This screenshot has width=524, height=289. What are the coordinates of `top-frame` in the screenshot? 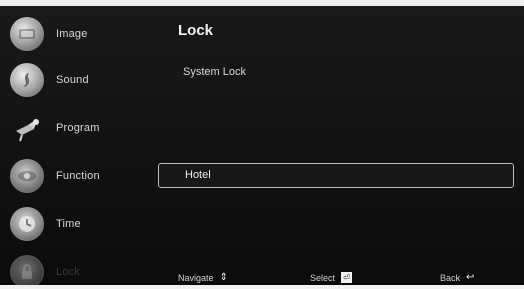 It's located at (262, 3).